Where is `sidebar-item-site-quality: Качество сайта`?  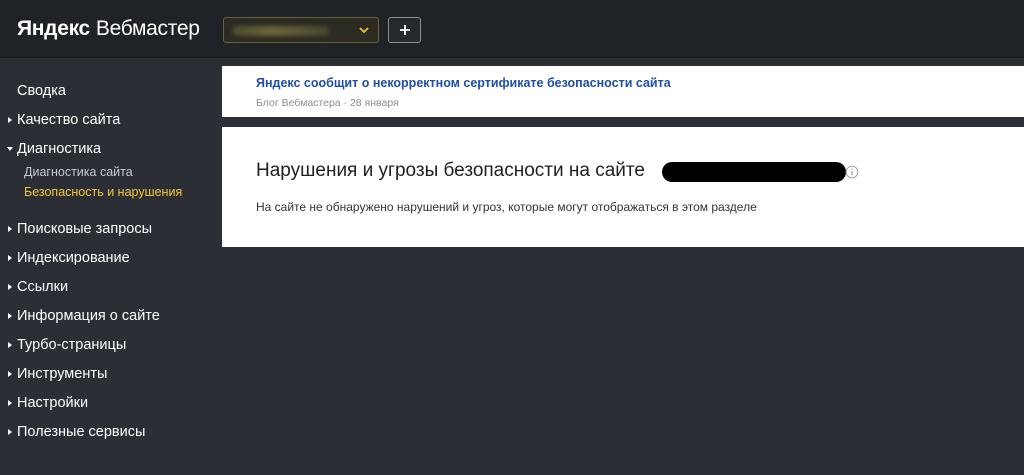 sidebar-item-site-quality: Качество сайта is located at coordinates (105, 120).